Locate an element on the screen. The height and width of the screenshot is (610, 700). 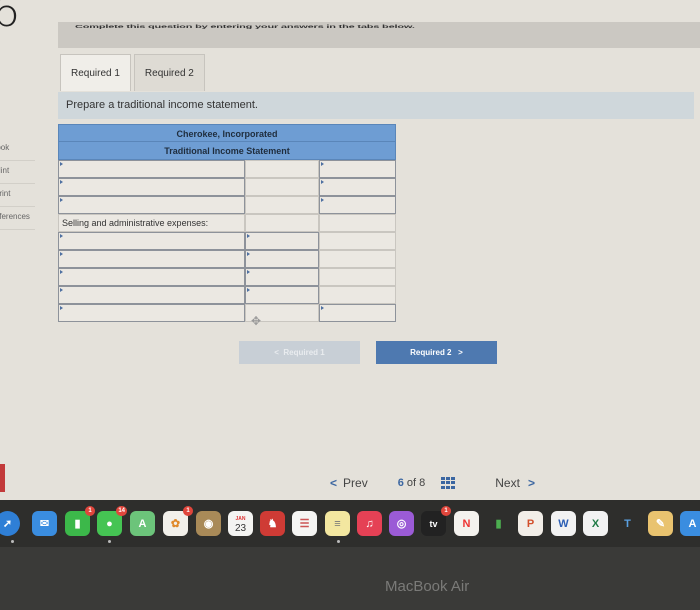
tv-badge: 1 is located at coordinates (446, 511).